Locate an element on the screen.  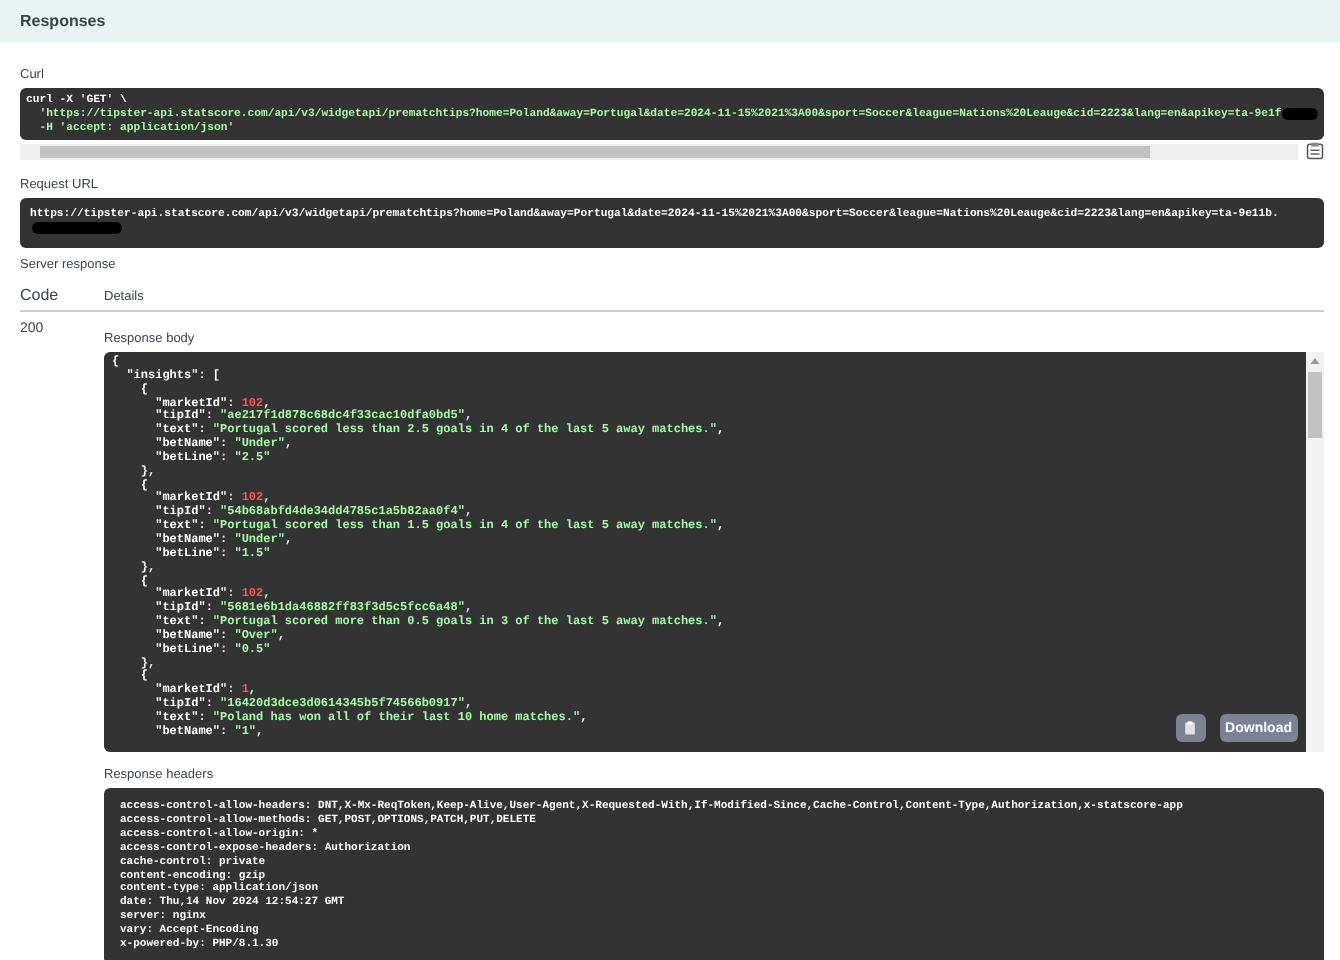
horizontal-scrollbar is located at coordinates (659, 151).